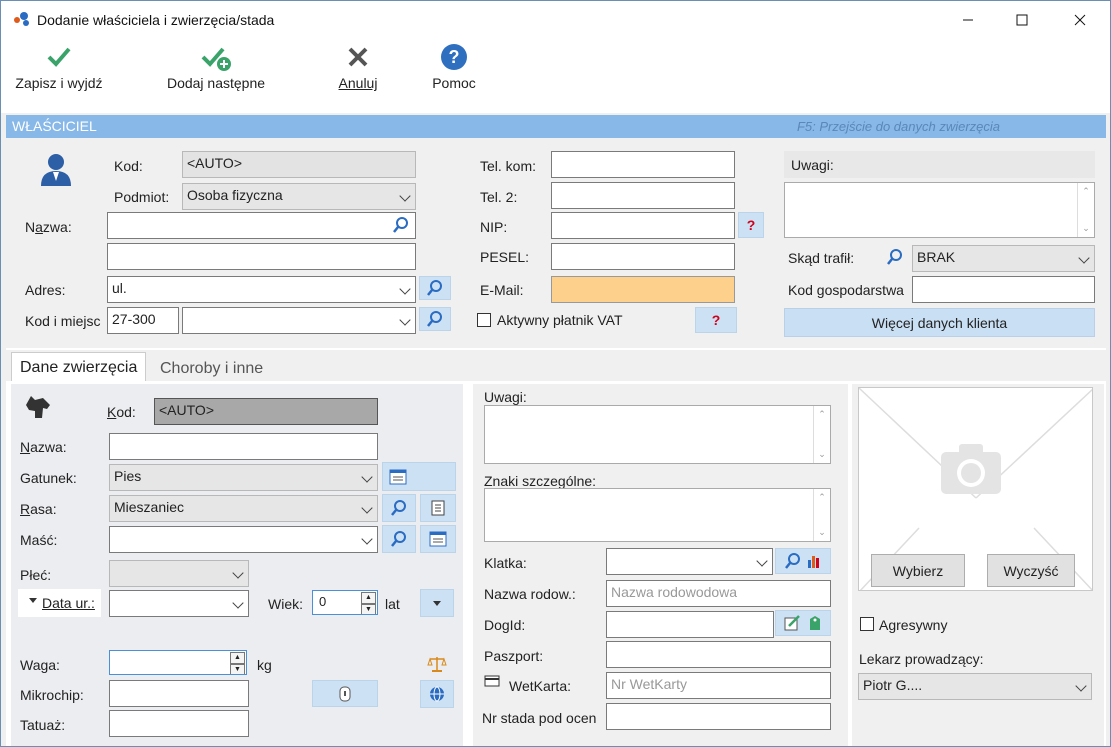 This screenshot has height=747, width=1111. Describe the element at coordinates (438, 539) in the screenshot. I see `masc-list-button` at that location.